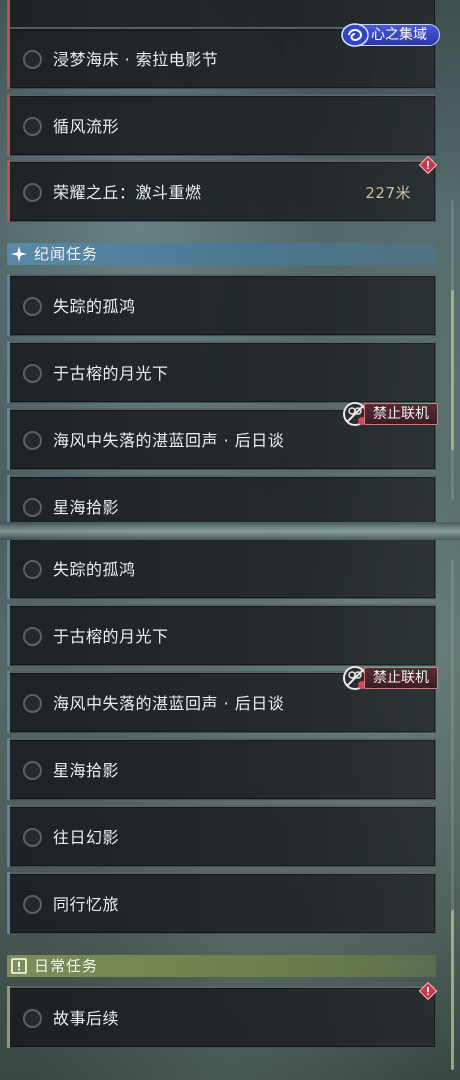 This screenshot has height=1080, width=460. Describe the element at coordinates (127, 192) in the screenshot. I see `quest-title: 荣耀之丘：激斗重燃` at that location.